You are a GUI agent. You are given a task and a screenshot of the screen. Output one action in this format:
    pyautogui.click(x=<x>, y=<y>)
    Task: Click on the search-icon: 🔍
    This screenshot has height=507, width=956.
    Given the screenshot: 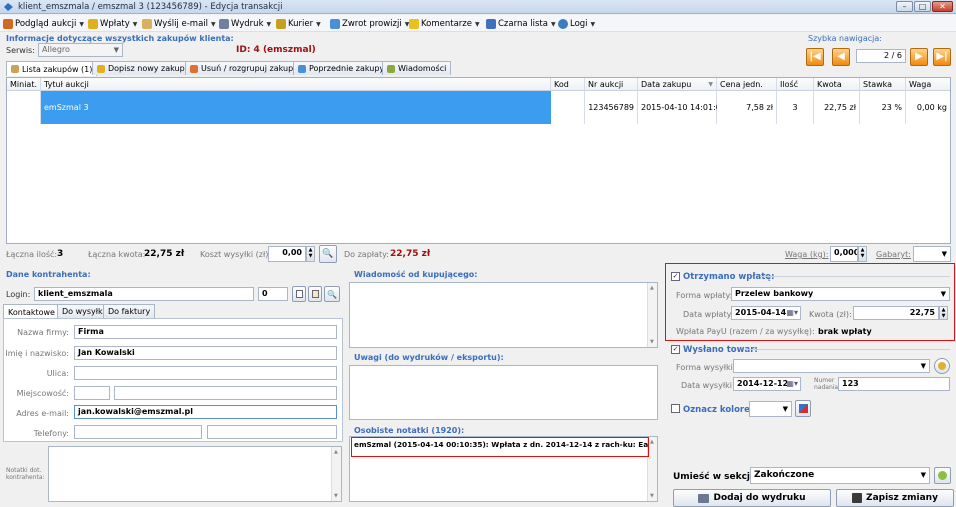 What is the action you would take?
    pyautogui.click(x=332, y=294)
    